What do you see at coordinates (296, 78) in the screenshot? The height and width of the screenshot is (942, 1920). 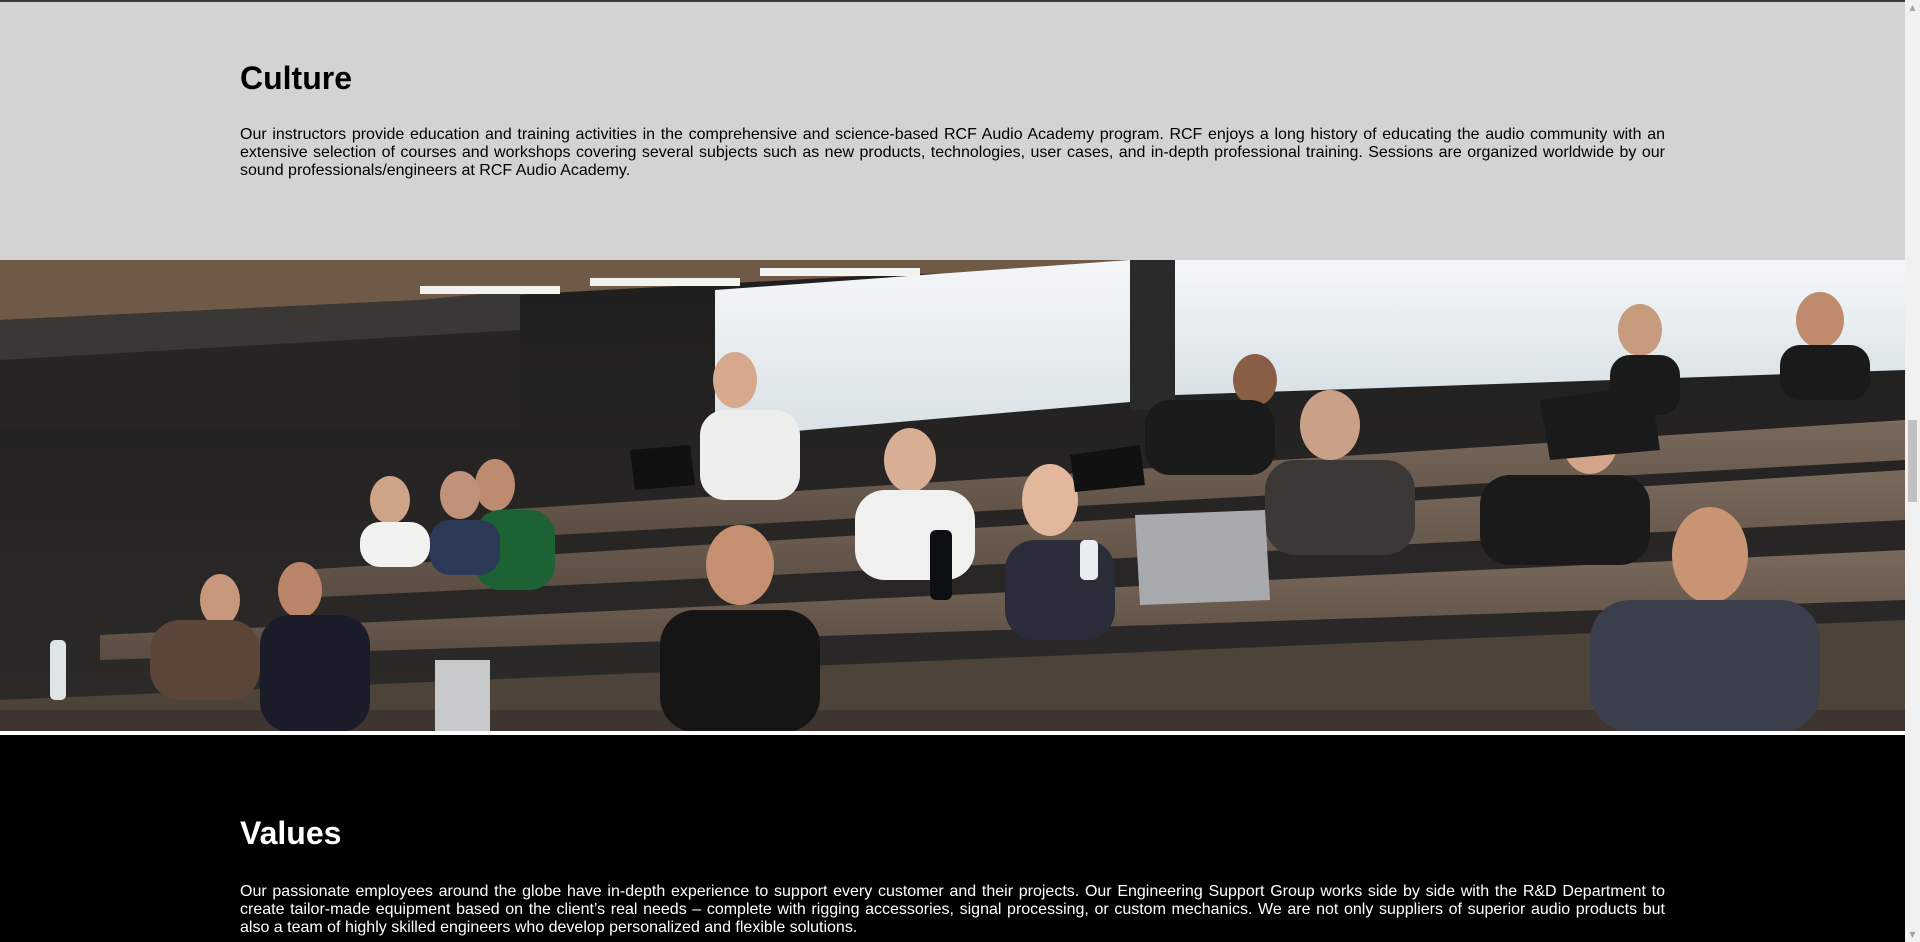 I see `culture-heading: Culture` at bounding box center [296, 78].